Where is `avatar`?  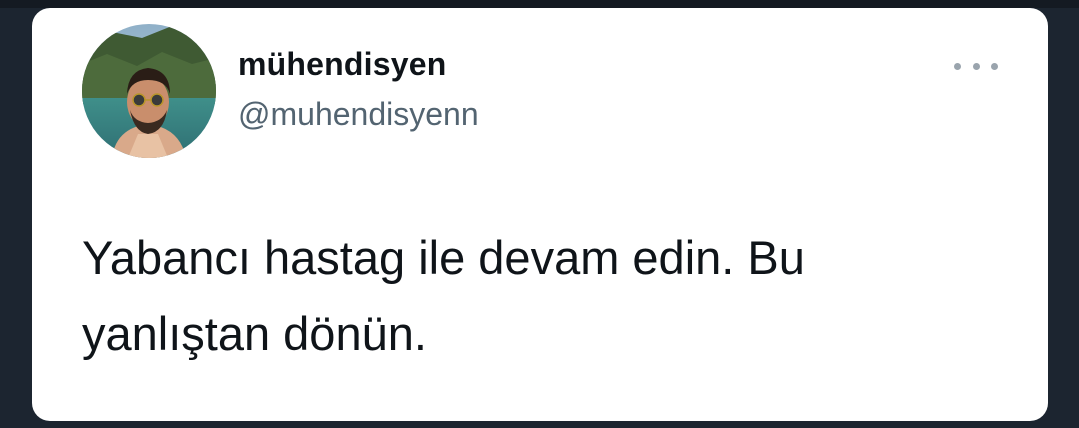
avatar is located at coordinates (149, 91).